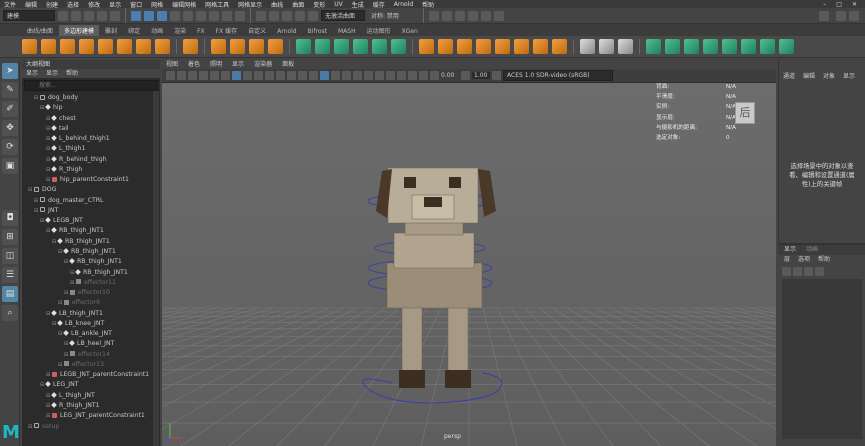  I want to click on insert-edge-loop-icon, so click(606, 46).